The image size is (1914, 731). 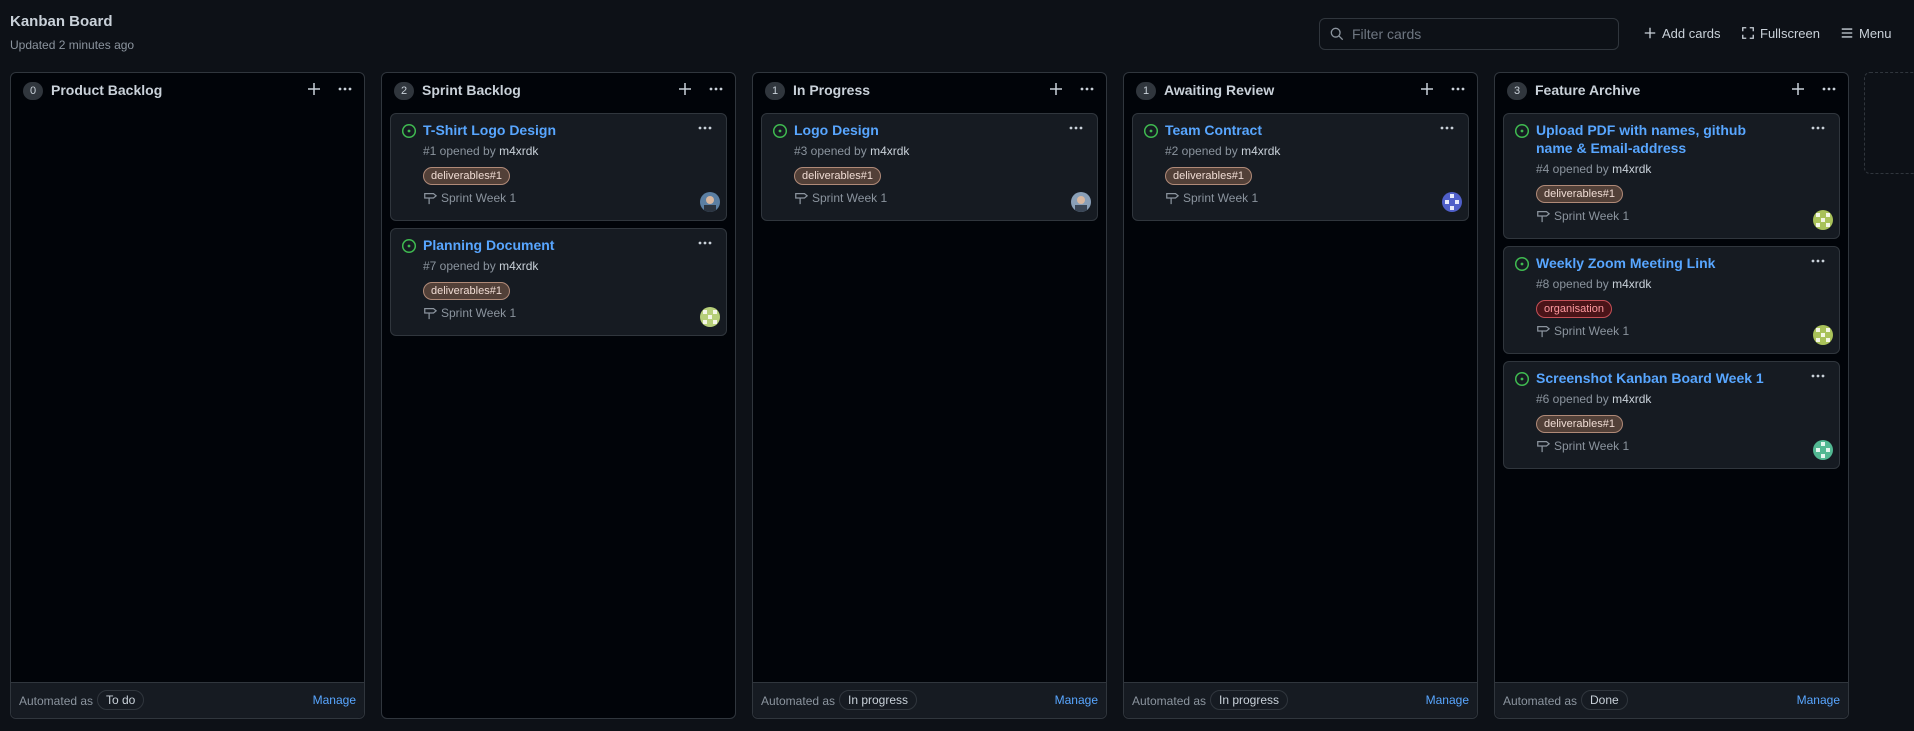 What do you see at coordinates (919, 130) in the screenshot?
I see `card-title-link: Logo Design` at bounding box center [919, 130].